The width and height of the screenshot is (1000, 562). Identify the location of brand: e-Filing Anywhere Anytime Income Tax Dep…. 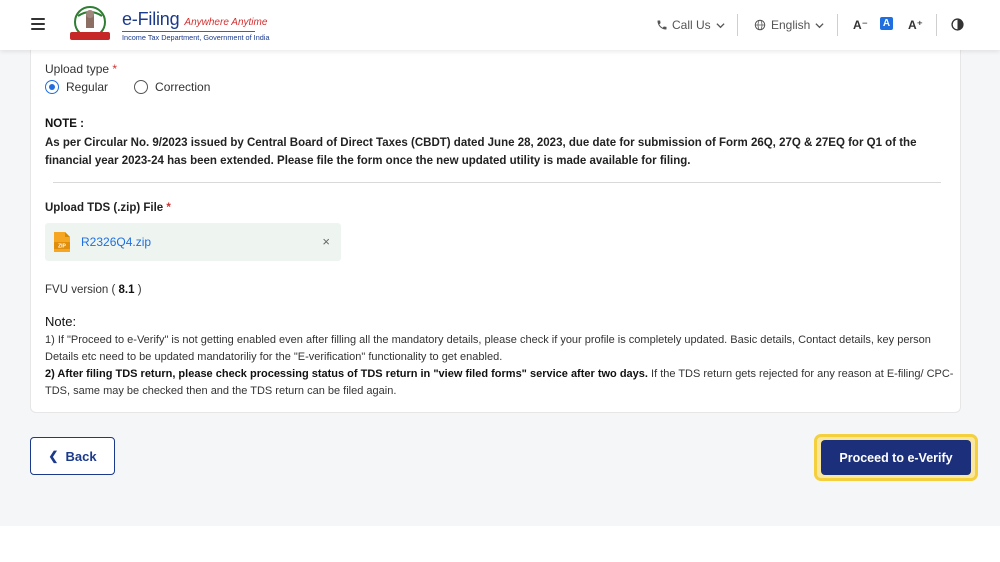
(196, 25).